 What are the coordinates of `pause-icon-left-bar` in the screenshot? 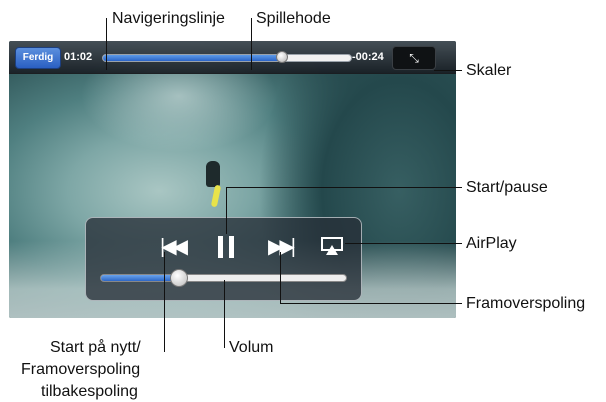 It's located at (220, 247).